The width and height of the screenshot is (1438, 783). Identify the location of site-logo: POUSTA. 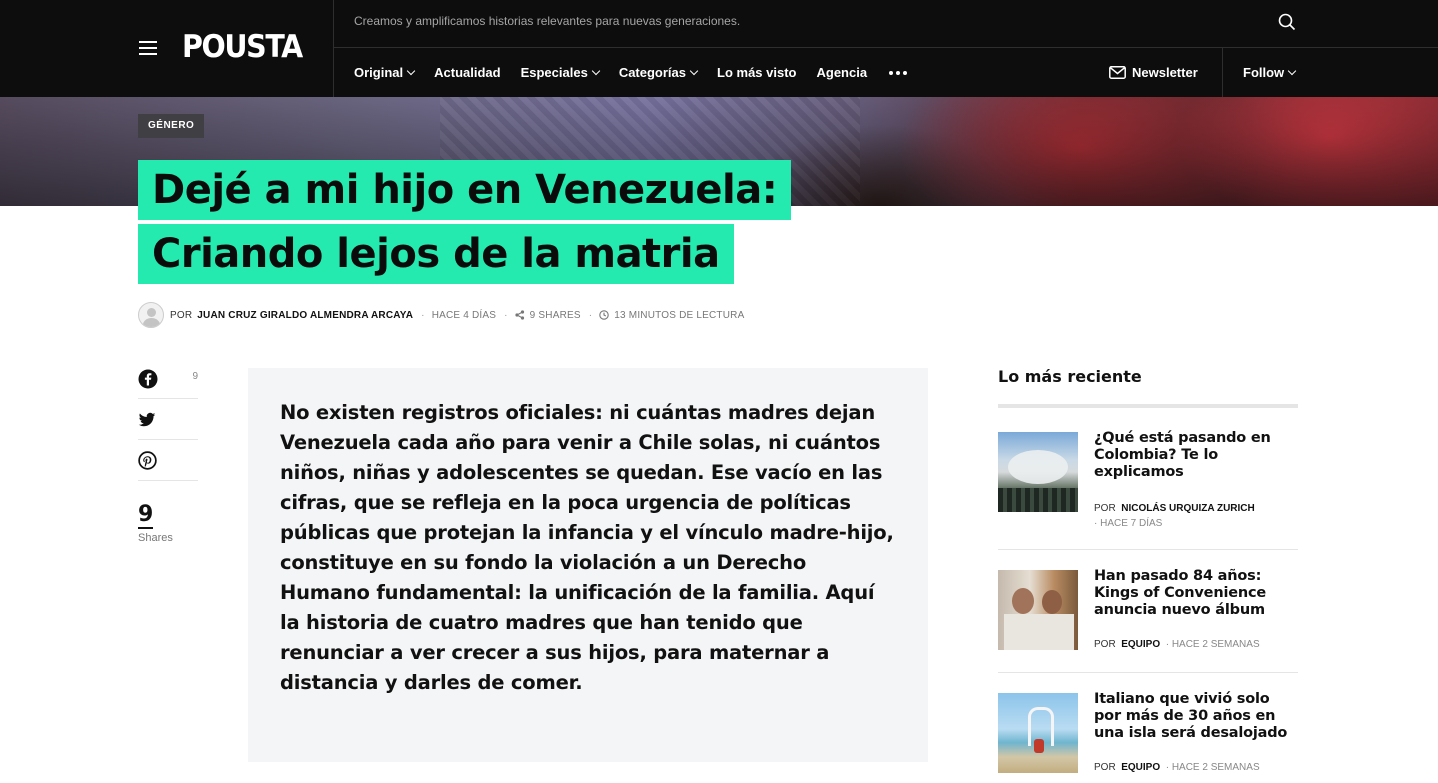
(242, 47).